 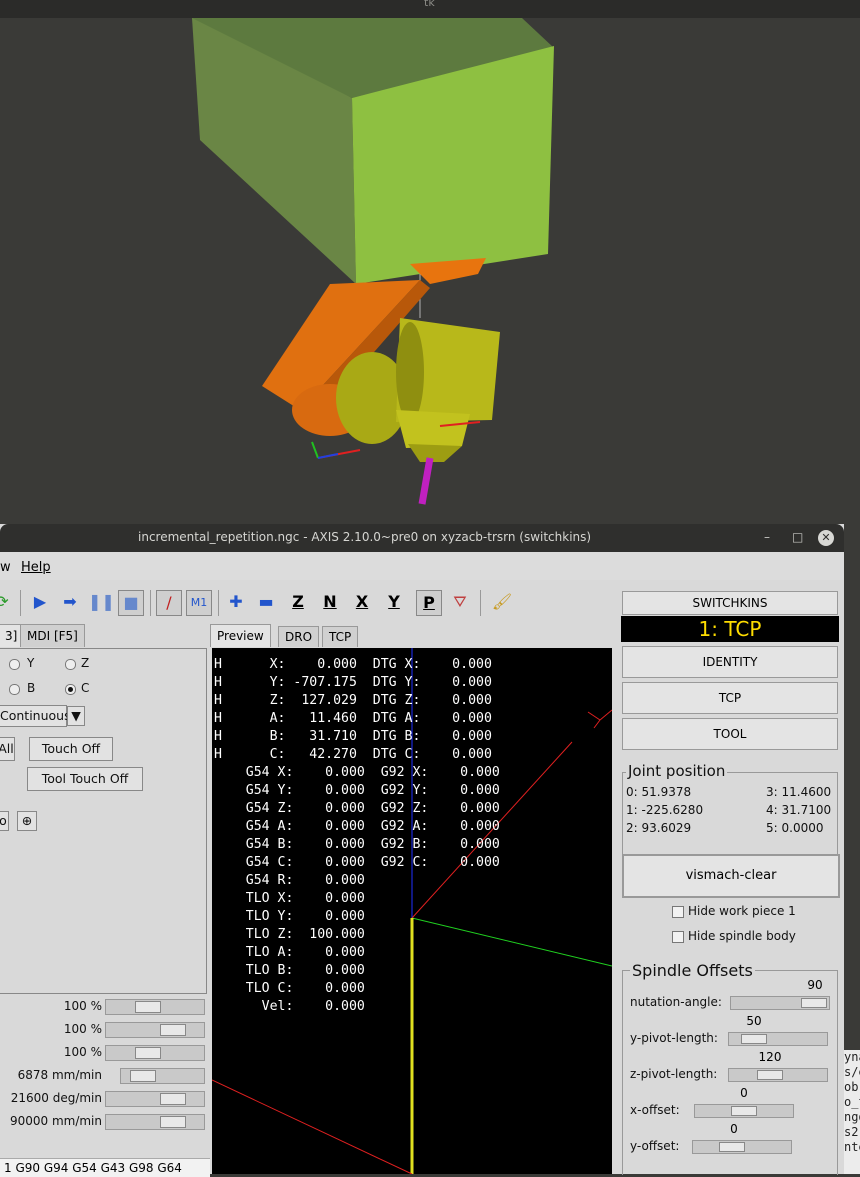 I want to click on top-window-title: tk, so click(x=429, y=4).